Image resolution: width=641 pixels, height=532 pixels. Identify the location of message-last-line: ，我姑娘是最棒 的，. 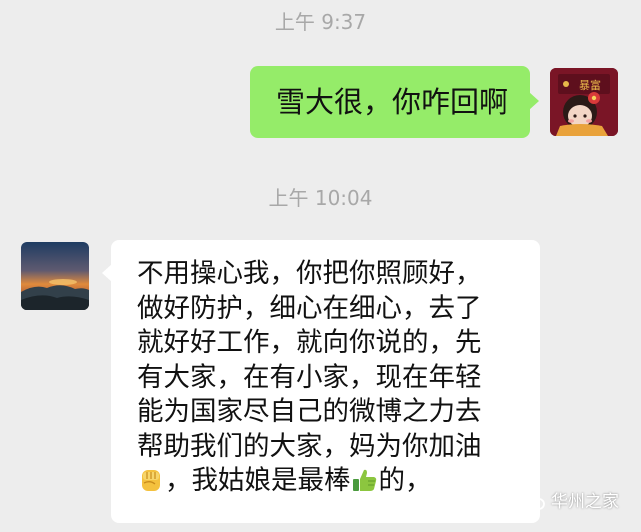
(333, 484).